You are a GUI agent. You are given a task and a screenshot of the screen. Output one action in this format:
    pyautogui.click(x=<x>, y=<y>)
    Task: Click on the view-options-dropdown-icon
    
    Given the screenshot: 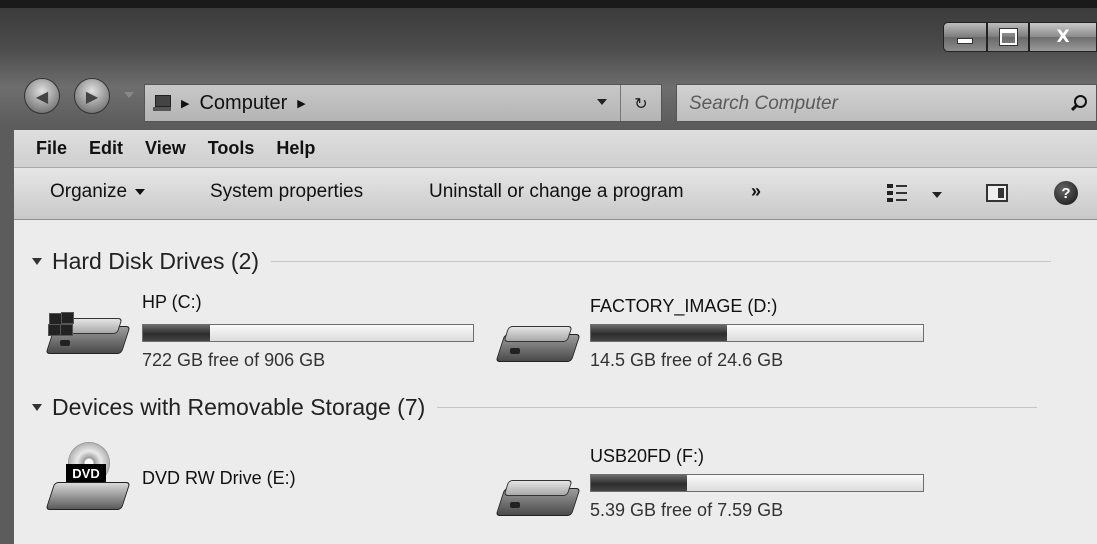 What is the action you would take?
    pyautogui.click(x=937, y=195)
    